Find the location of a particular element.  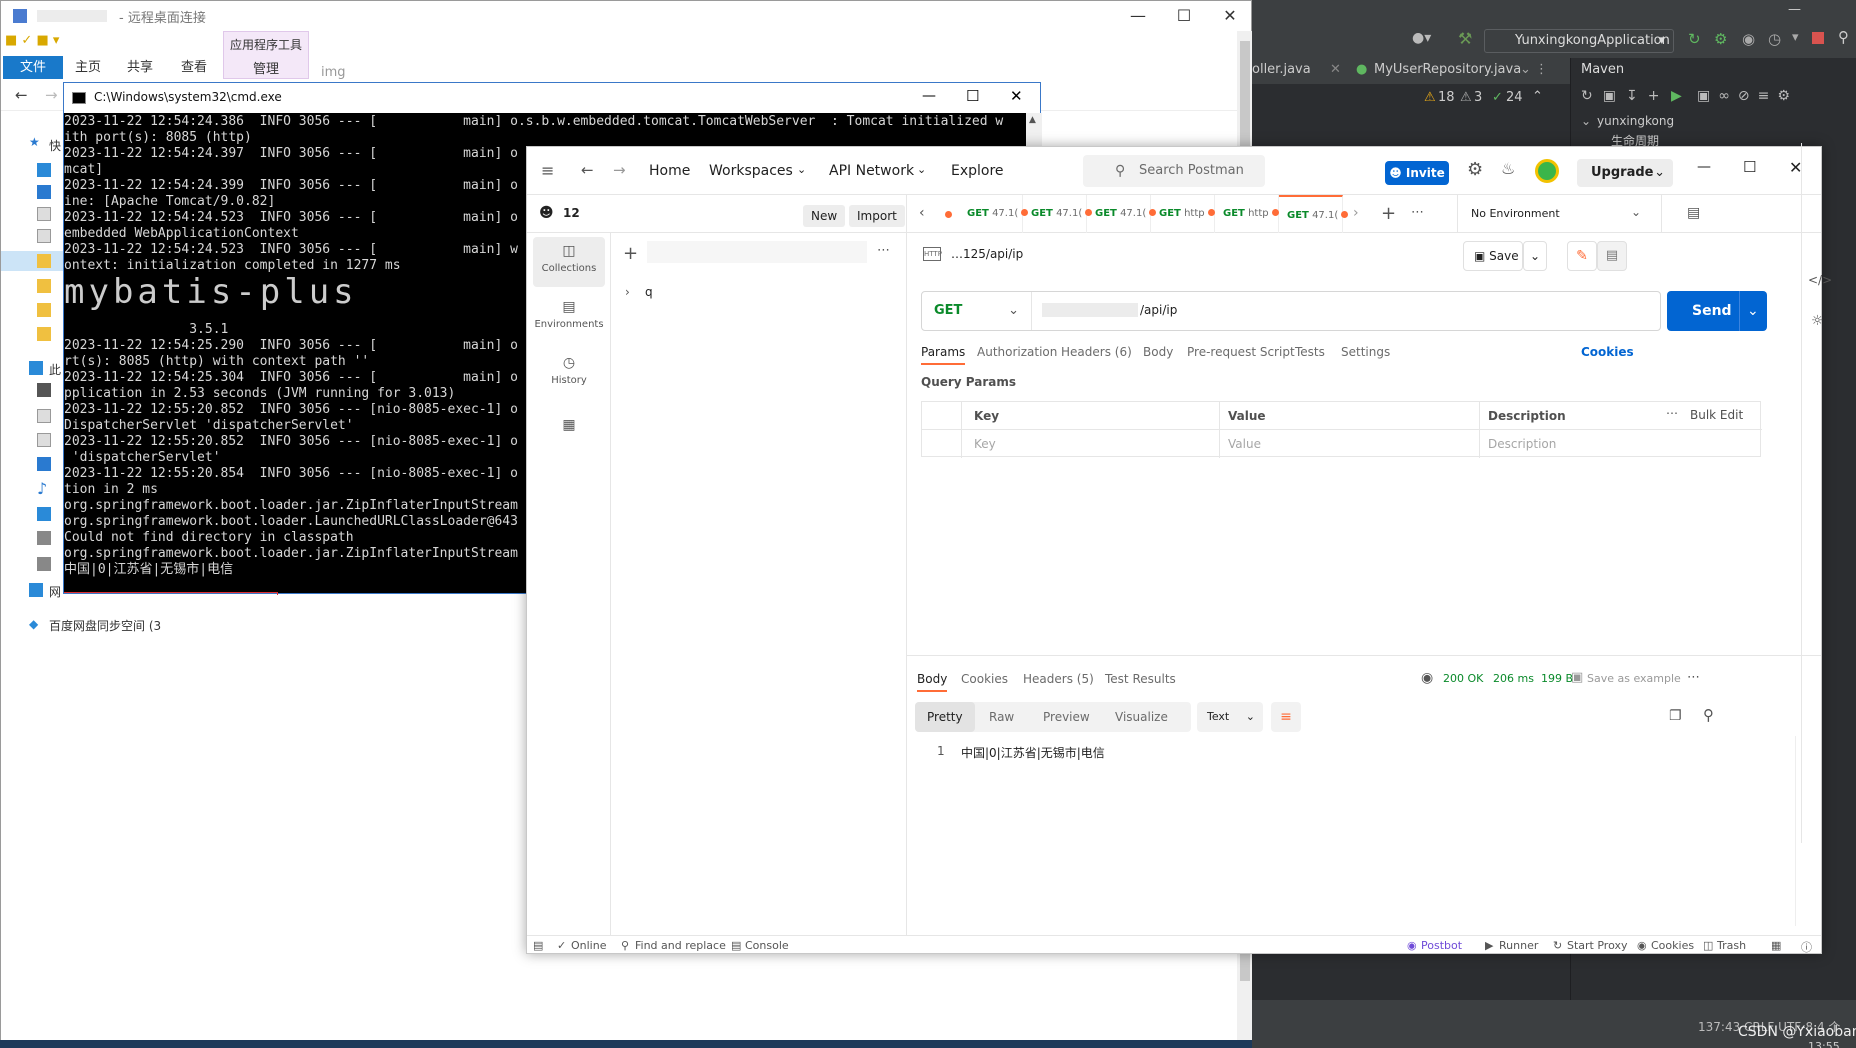

cookies-link: Cookies is located at coordinates (1607, 352).